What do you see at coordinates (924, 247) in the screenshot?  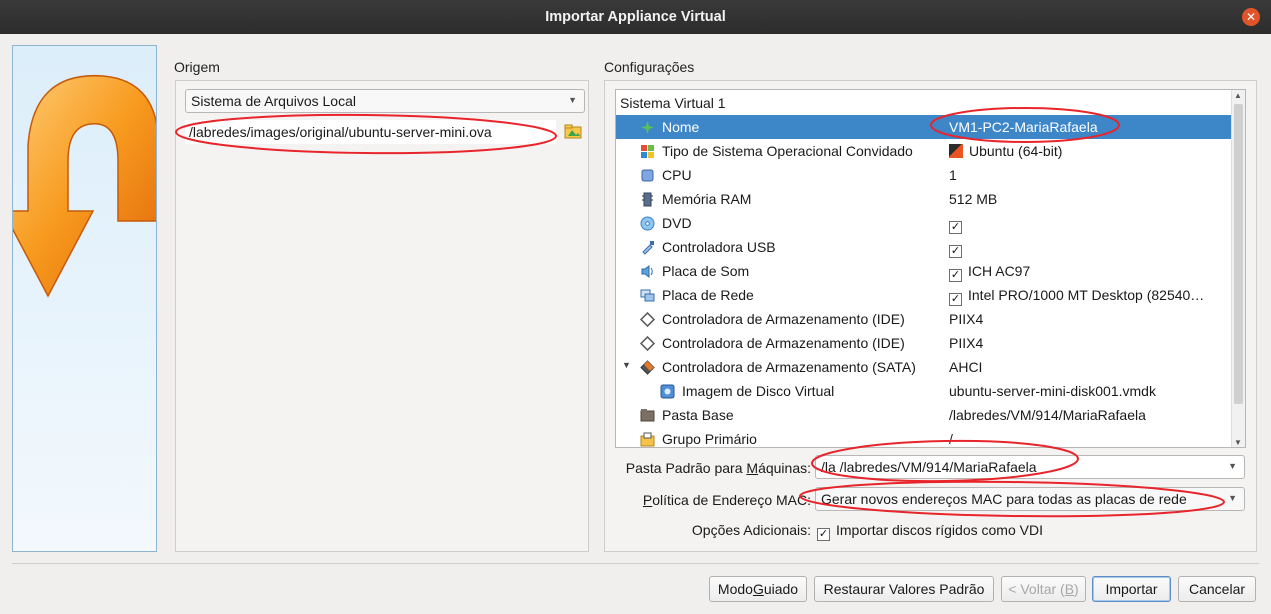 I see `tree-row-usb: Controladora USB ✓` at bounding box center [924, 247].